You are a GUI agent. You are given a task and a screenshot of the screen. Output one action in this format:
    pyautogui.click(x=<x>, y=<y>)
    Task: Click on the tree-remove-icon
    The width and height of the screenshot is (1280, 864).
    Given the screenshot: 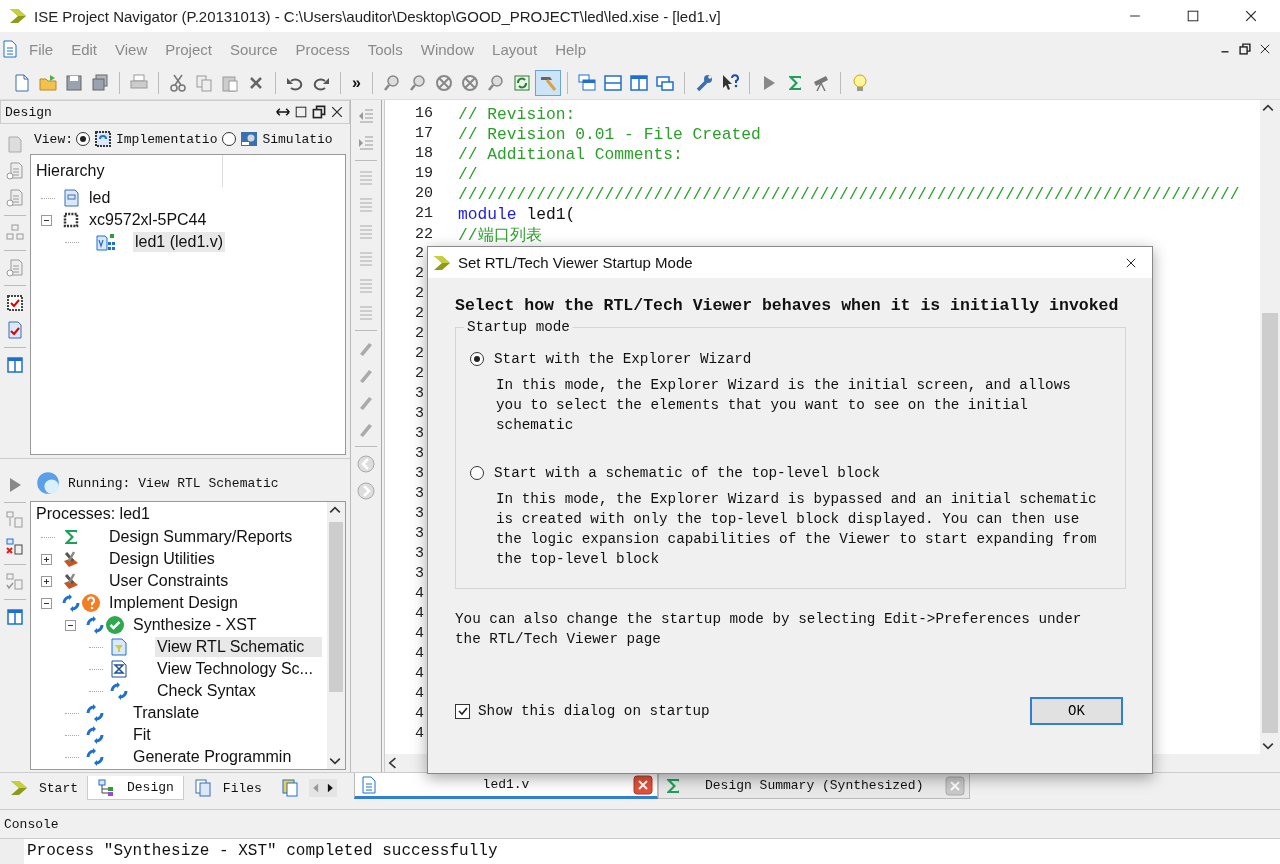 What is the action you would take?
    pyautogui.click(x=15, y=547)
    